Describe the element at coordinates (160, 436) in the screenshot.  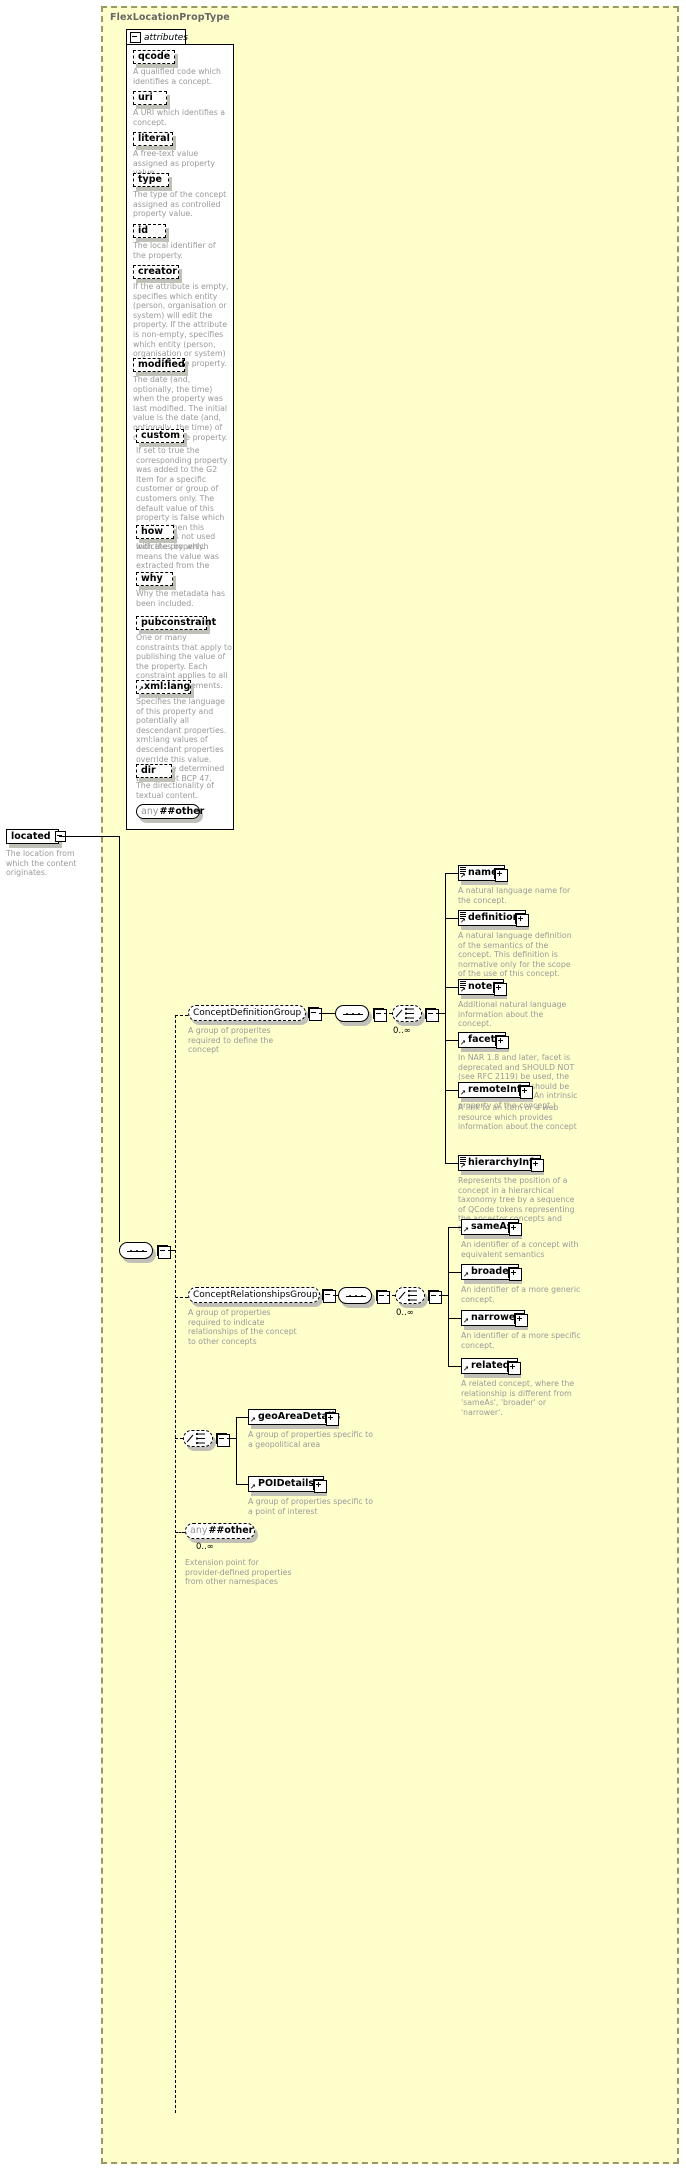
I see `attribute-node-custom: custom` at that location.